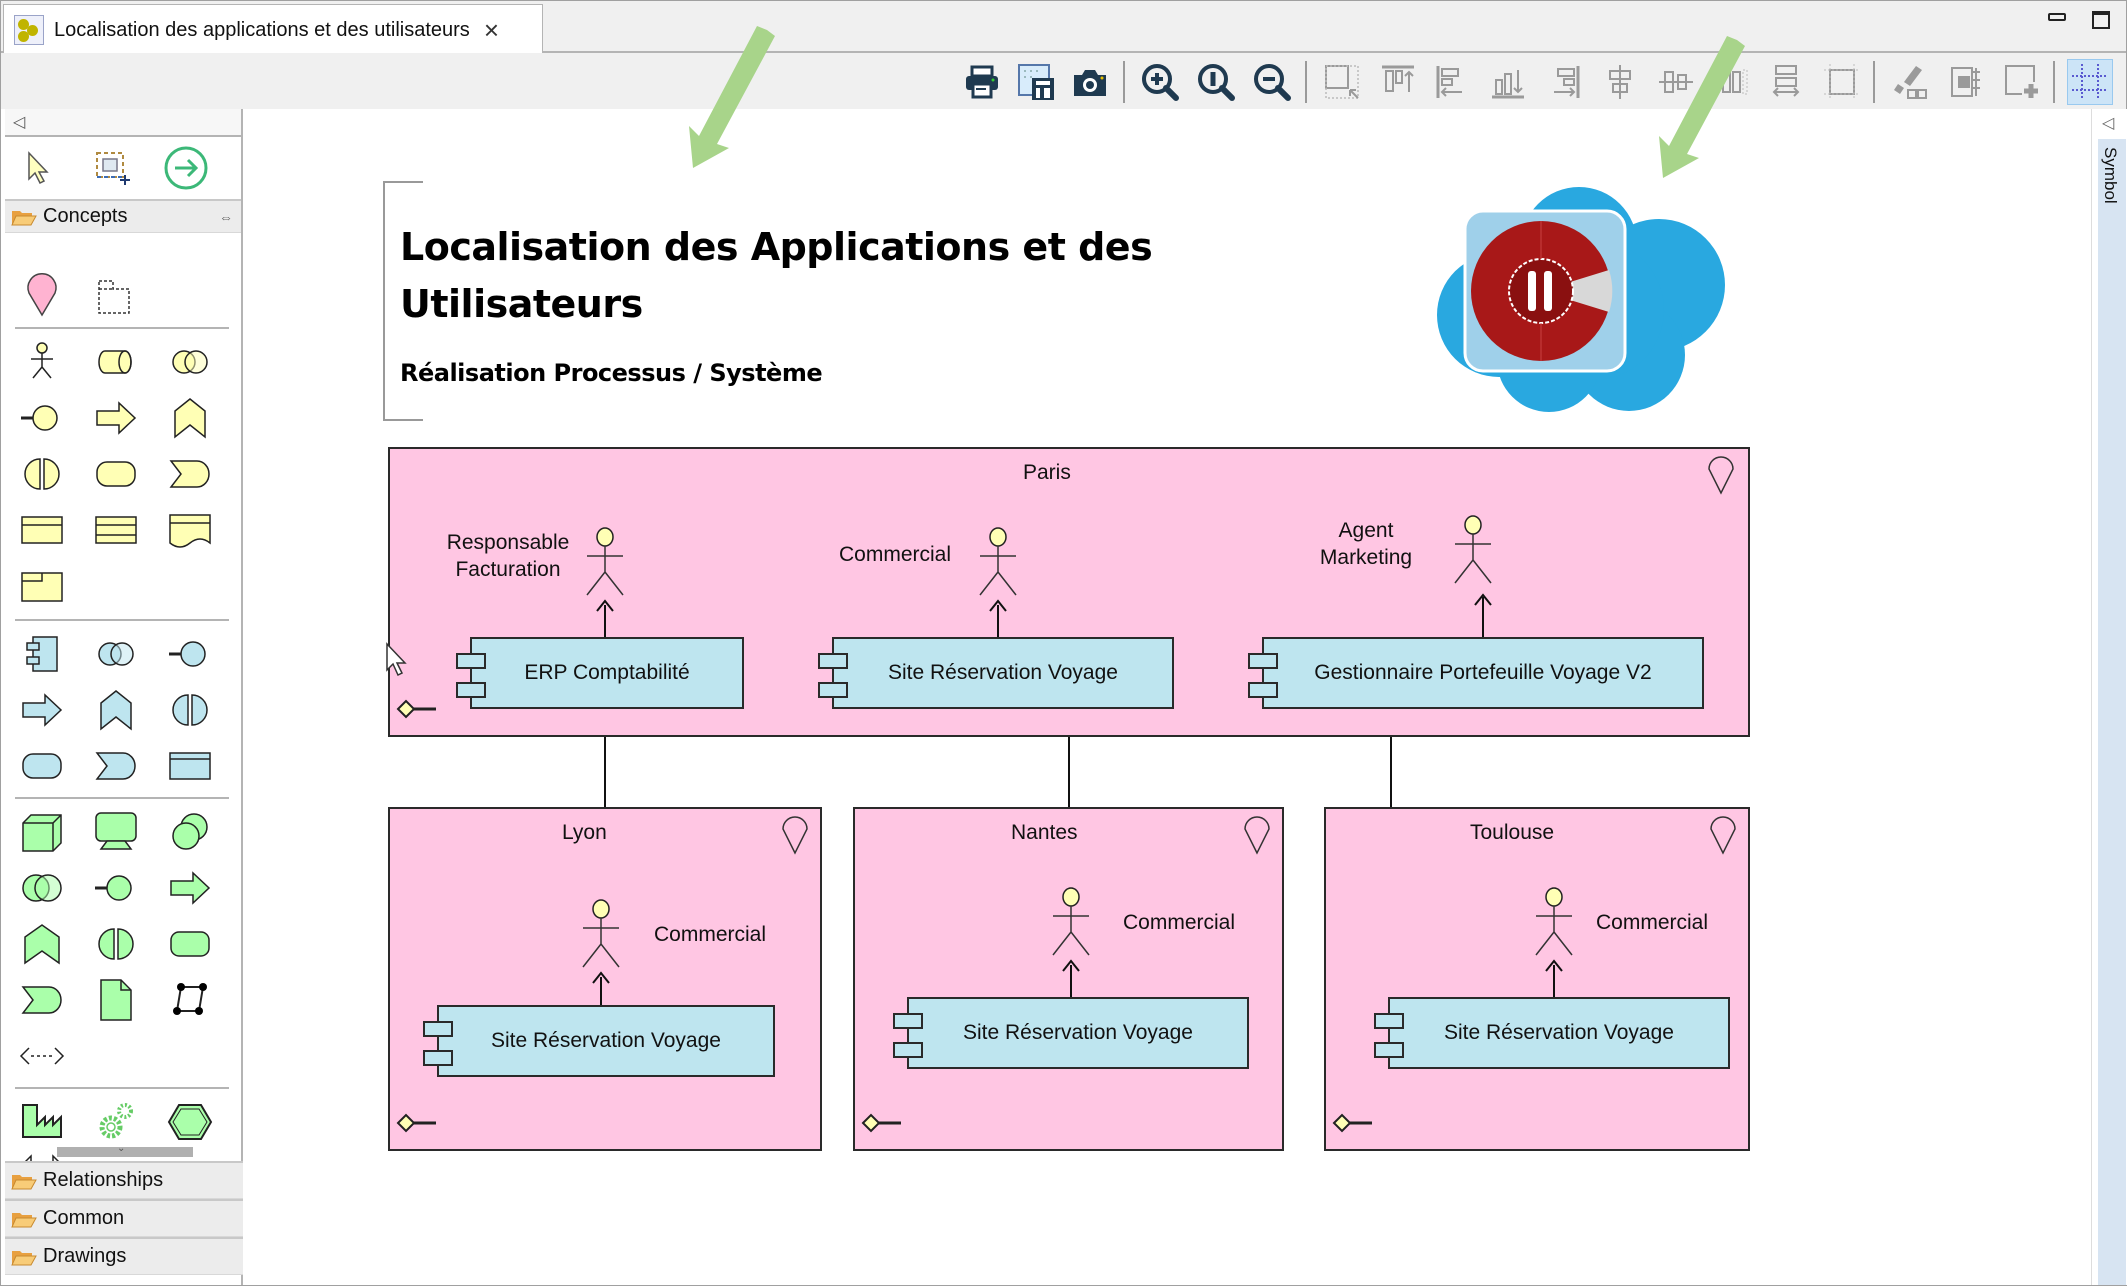  What do you see at coordinates (42, 1056) in the screenshot?
I see `path-tool` at bounding box center [42, 1056].